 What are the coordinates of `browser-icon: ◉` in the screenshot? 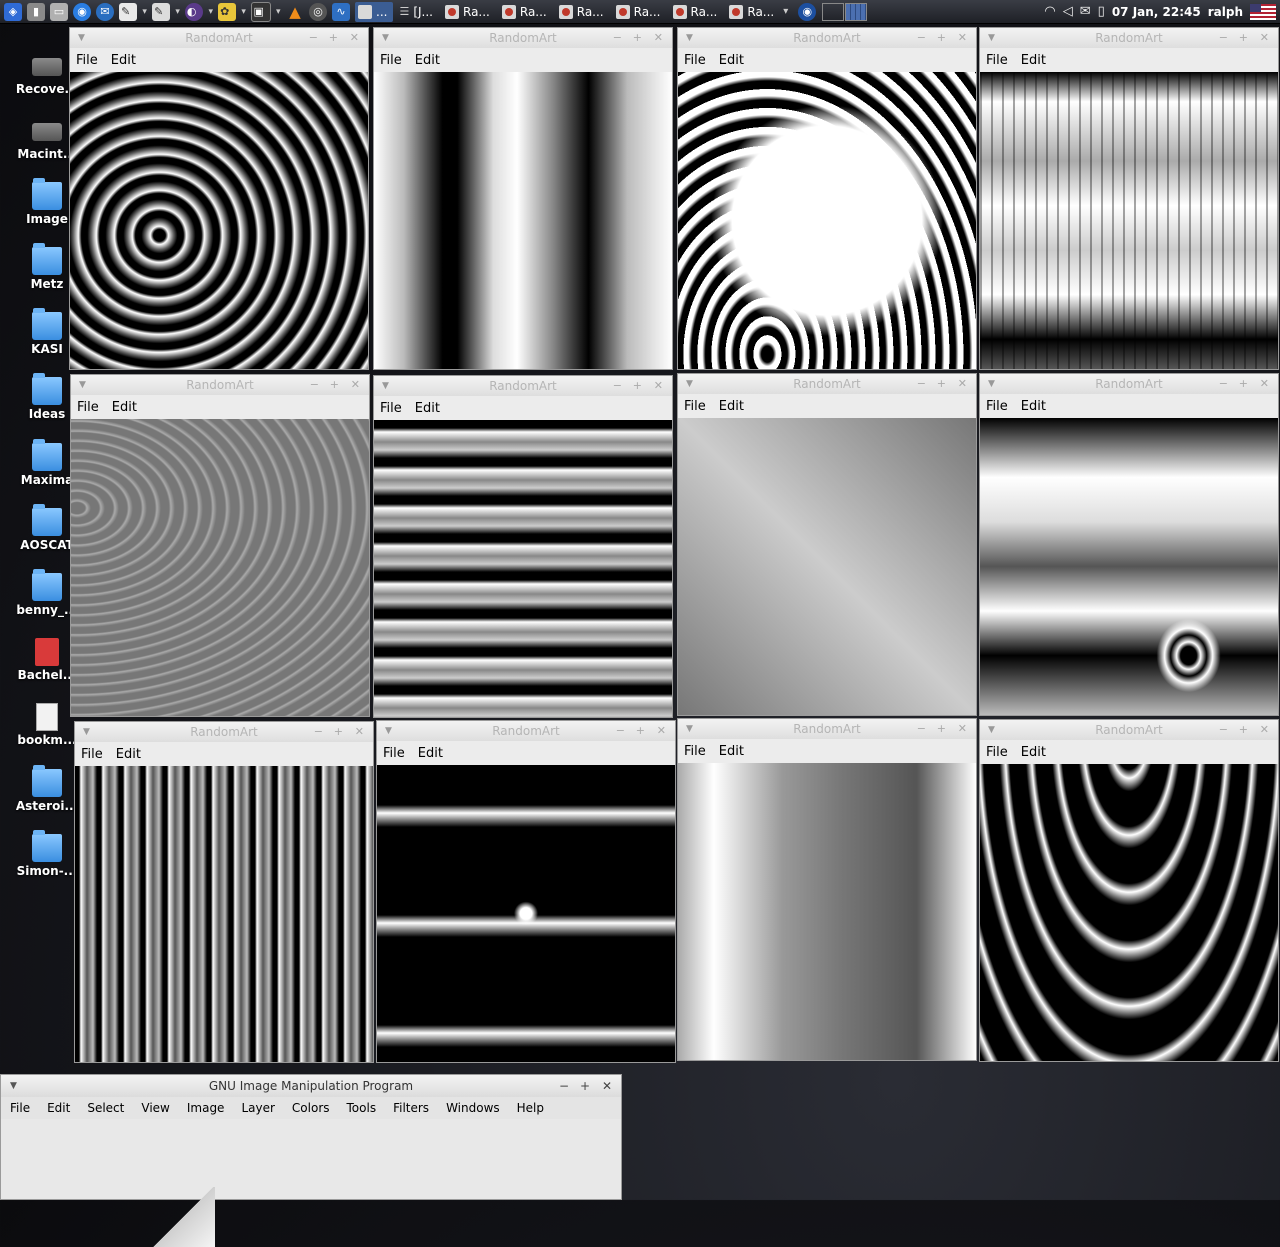 It's located at (82, 11).